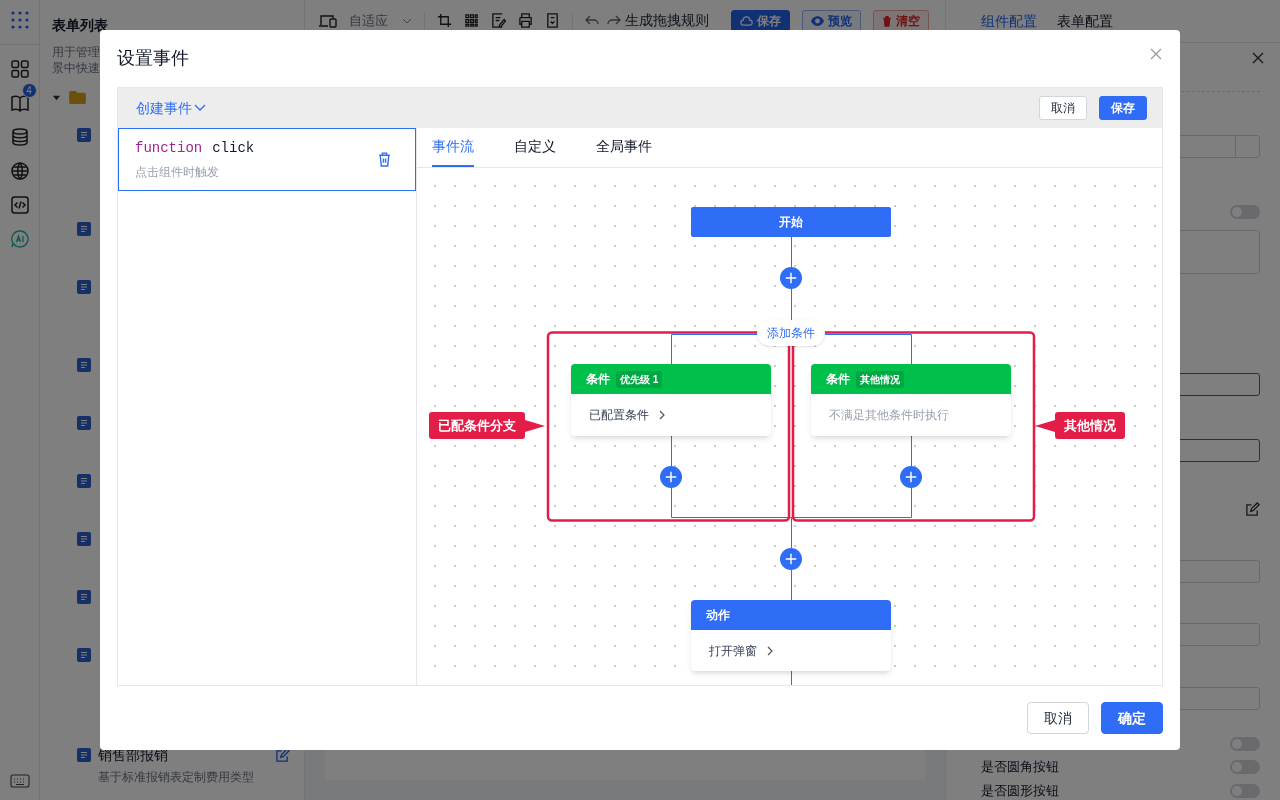 Image resolution: width=1280 pixels, height=800 pixels. Describe the element at coordinates (169, 148) in the screenshot. I see `function-keyword: function` at that location.